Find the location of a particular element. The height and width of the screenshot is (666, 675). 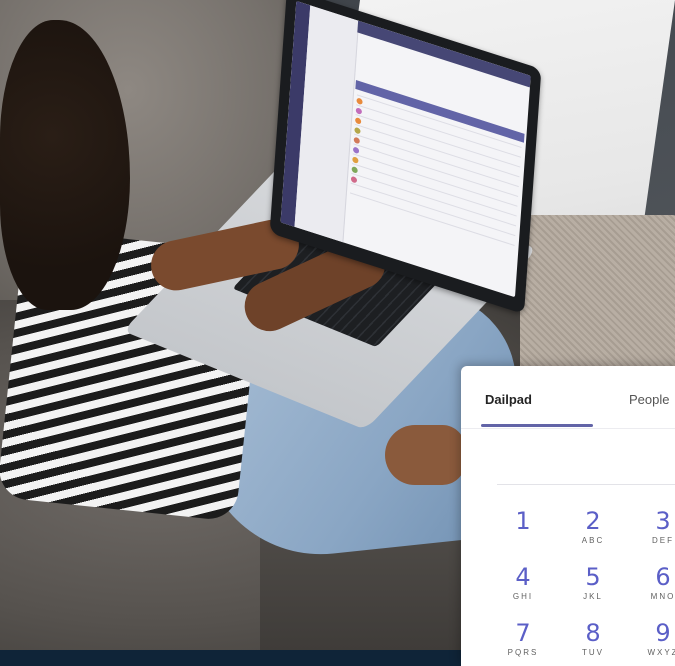

key-letters: GHI is located at coordinates (523, 596).